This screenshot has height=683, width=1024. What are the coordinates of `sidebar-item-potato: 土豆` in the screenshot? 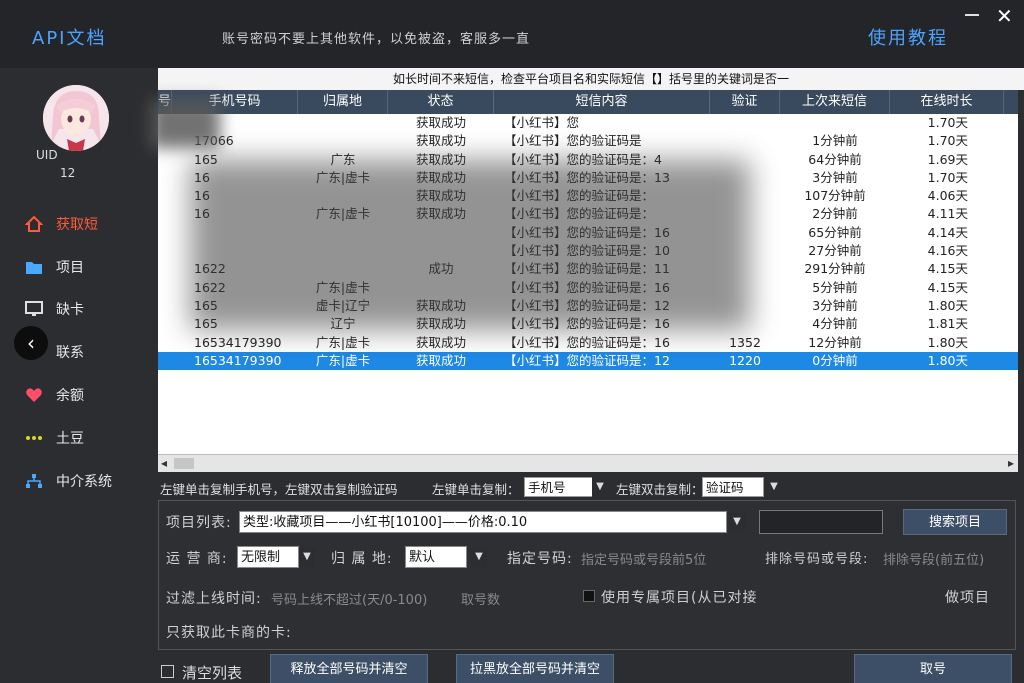 It's located at (84, 438).